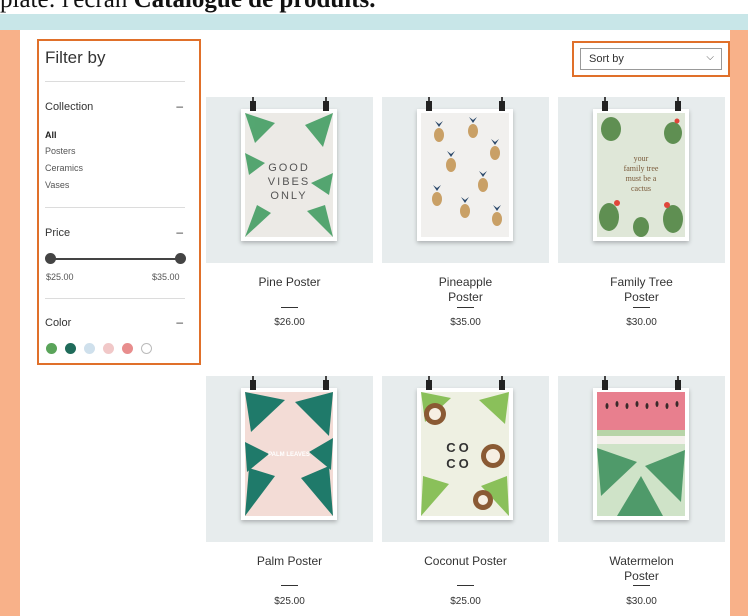 The height and width of the screenshot is (616, 748). I want to click on chevron-down-icon: ⌵, so click(710, 57).